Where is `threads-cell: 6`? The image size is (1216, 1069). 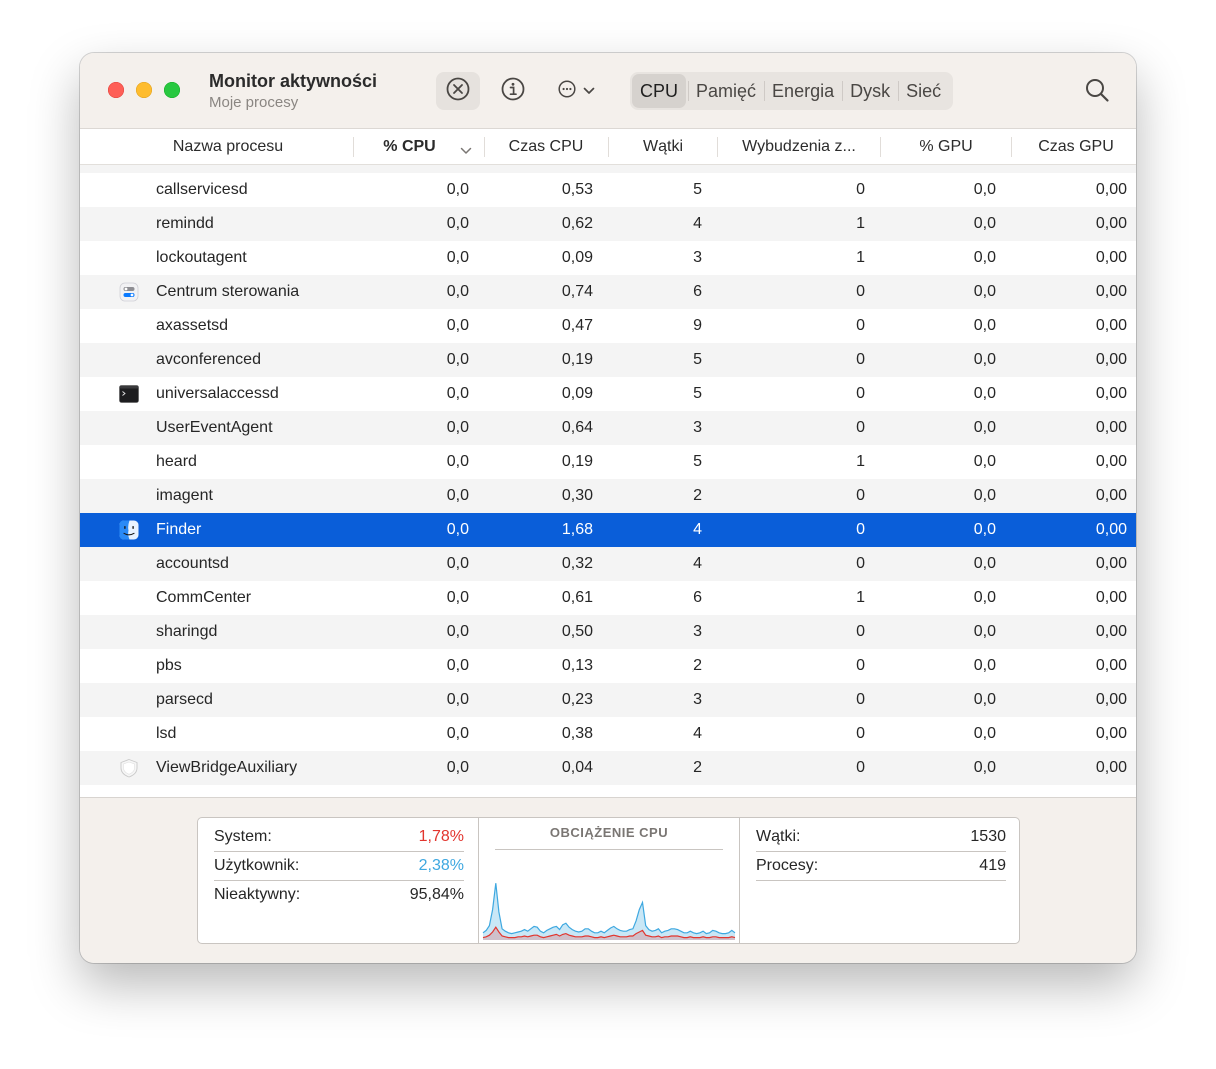 threads-cell: 6 is located at coordinates (697, 597).